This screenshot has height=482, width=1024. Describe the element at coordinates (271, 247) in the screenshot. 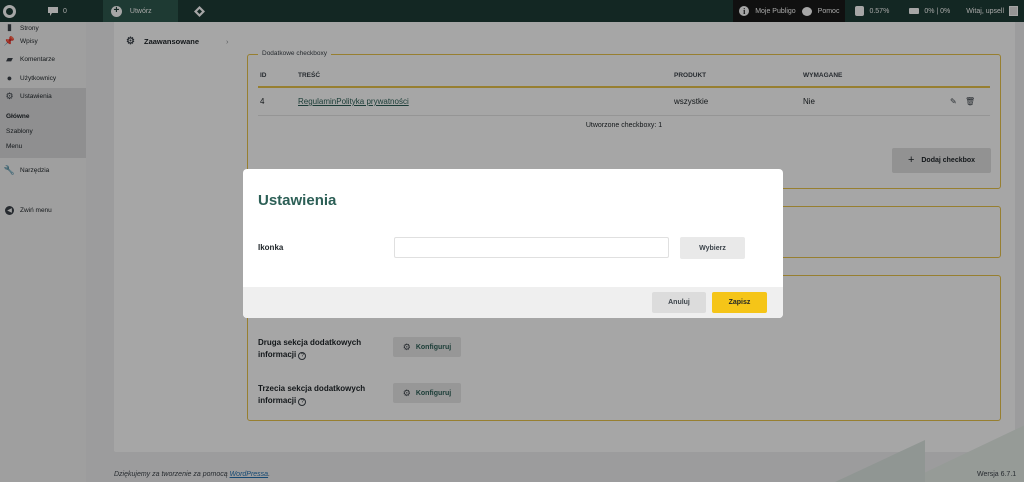

I see `icon-field-label: Ikonka` at that location.